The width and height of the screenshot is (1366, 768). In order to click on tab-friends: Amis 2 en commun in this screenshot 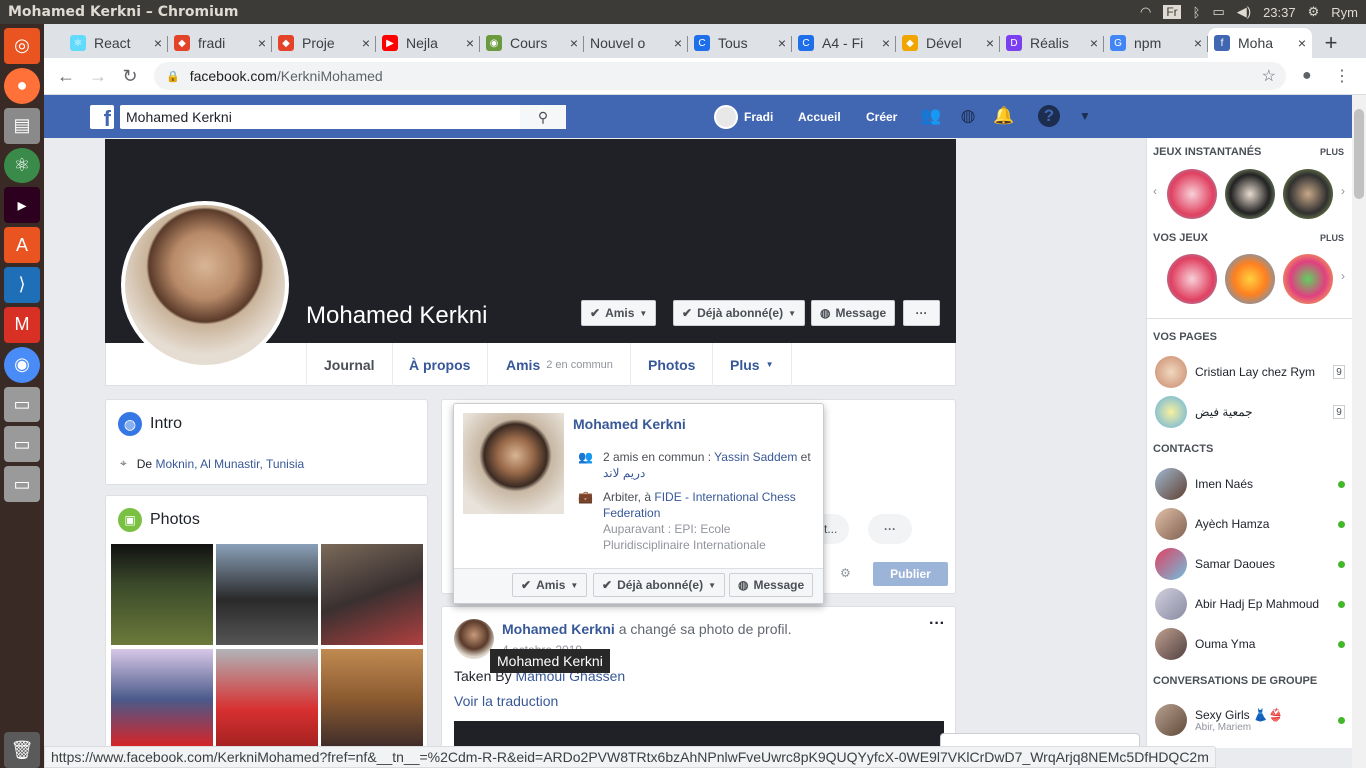, I will do `click(560, 364)`.